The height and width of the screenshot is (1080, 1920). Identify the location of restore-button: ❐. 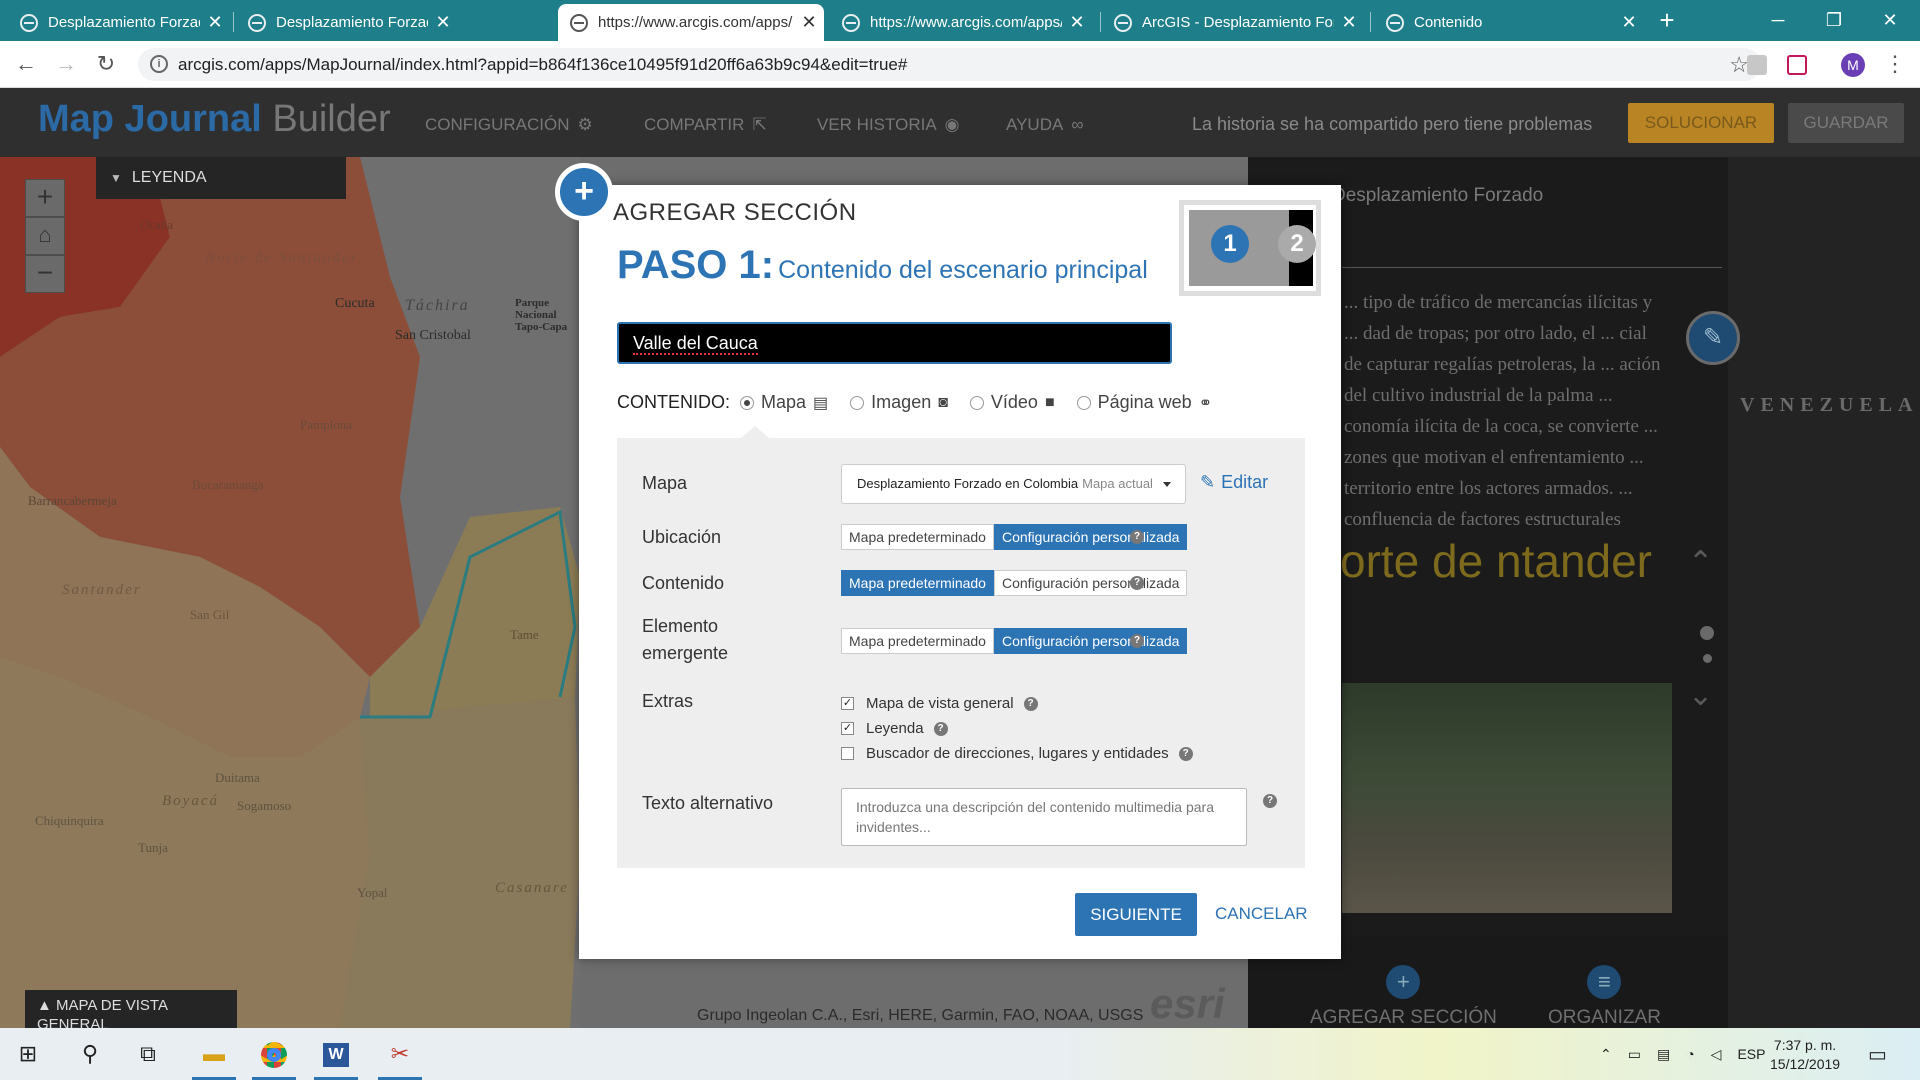
(1834, 20).